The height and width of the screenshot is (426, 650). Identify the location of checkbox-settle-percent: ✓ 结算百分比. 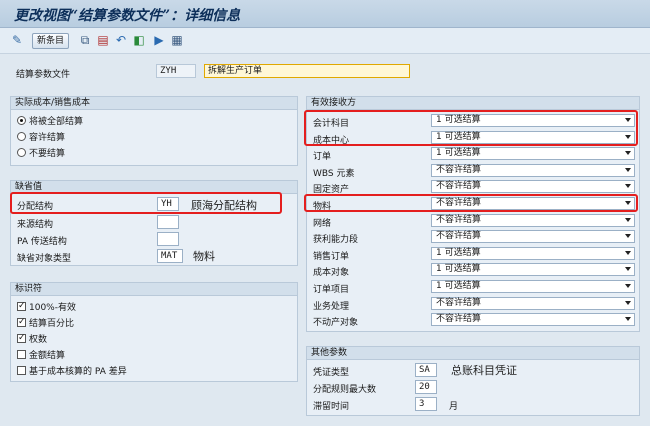
(45, 322).